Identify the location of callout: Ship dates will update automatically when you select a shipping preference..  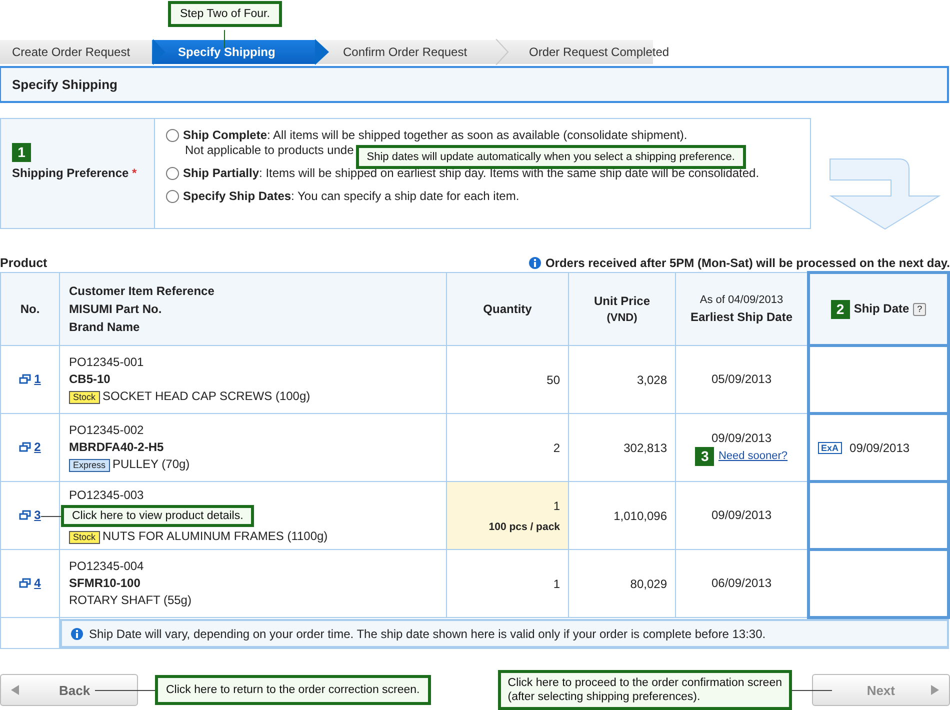
(551, 157).